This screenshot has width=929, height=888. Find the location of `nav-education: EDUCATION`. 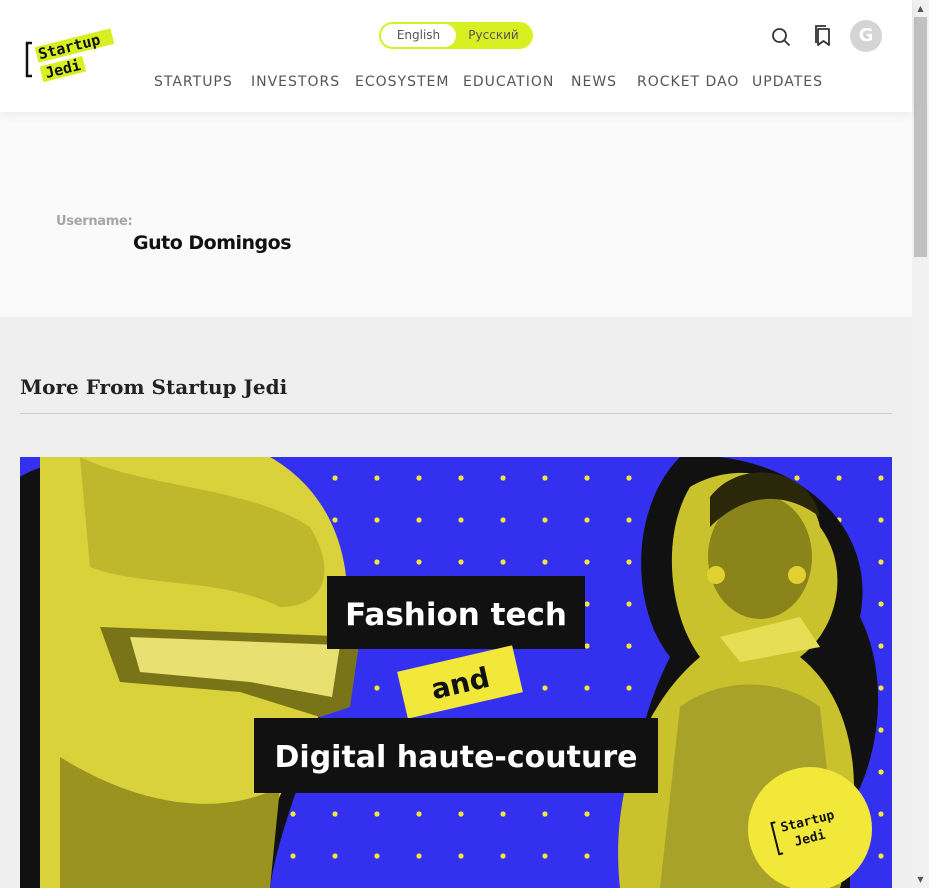

nav-education: EDUCATION is located at coordinates (508, 82).